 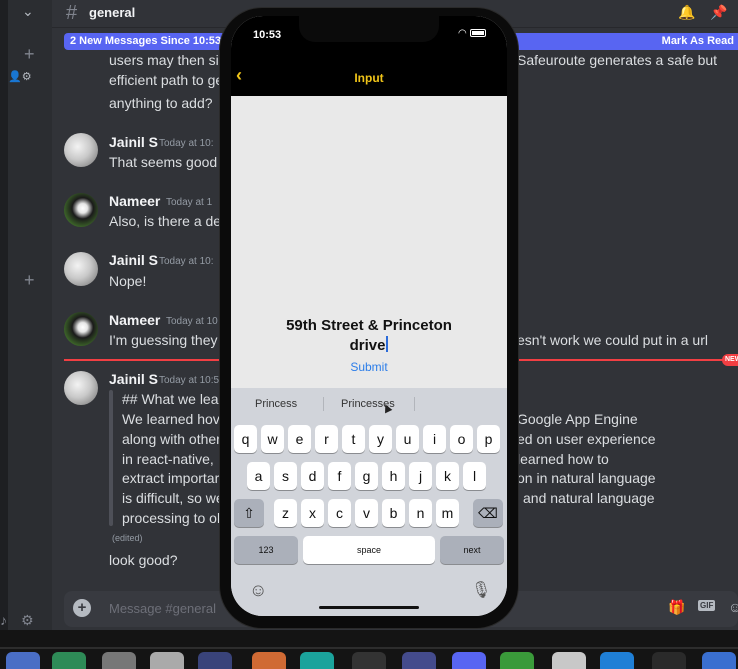 What do you see at coordinates (393, 476) in the screenshot?
I see `key-h: h` at bounding box center [393, 476].